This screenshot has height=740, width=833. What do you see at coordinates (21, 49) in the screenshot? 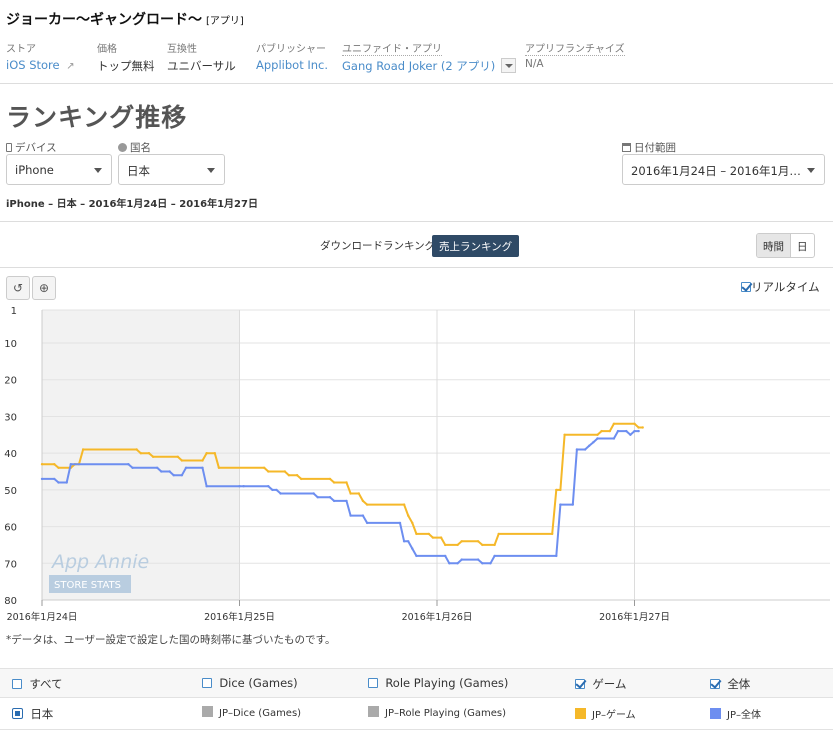
I see `meta-store-label: ストア` at bounding box center [21, 49].